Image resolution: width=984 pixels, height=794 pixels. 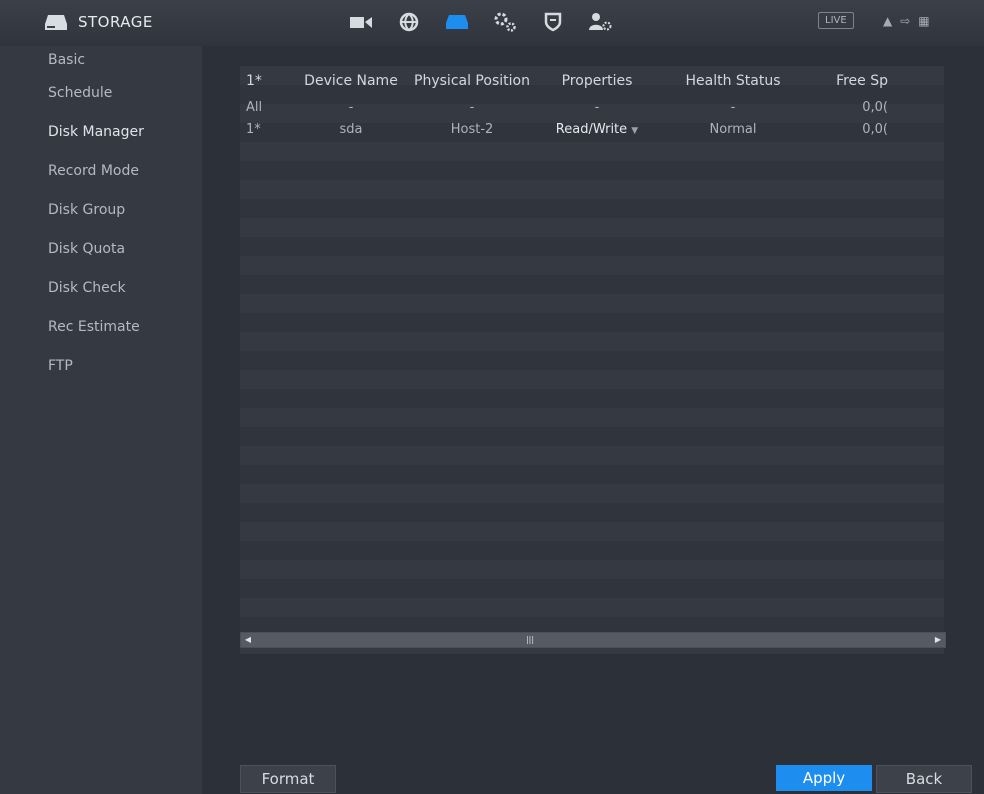 What do you see at coordinates (101, 288) in the screenshot?
I see `sidebar-item-disk-check: Disk Check` at bounding box center [101, 288].